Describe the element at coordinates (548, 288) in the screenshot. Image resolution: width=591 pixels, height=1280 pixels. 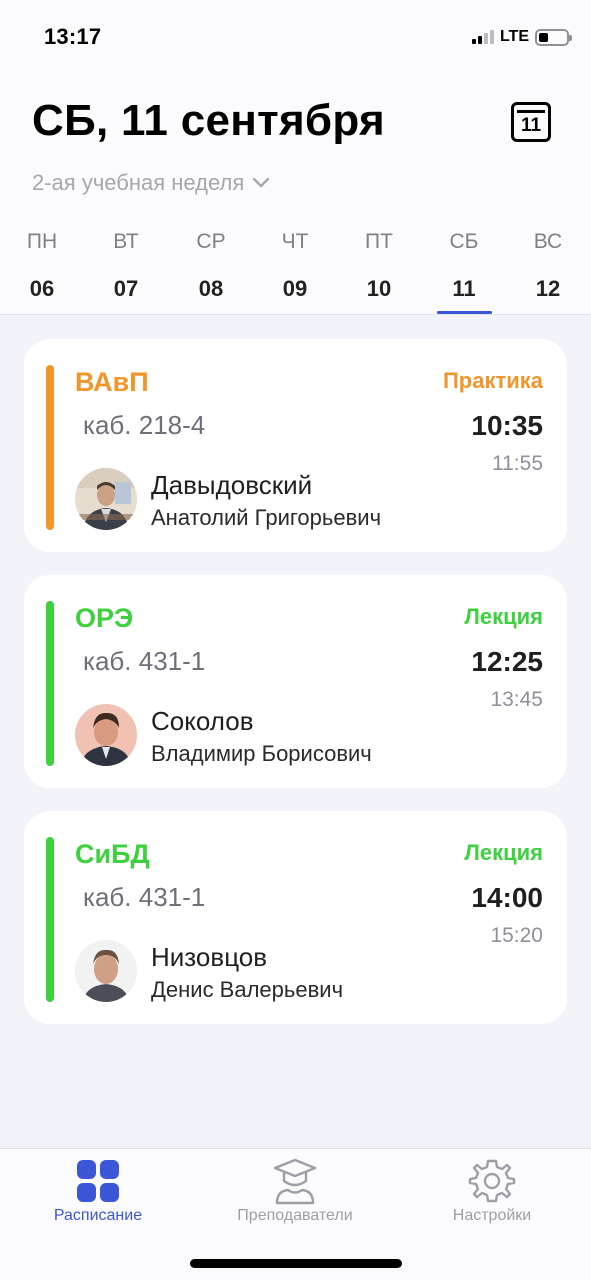
I see `day-number: 12` at that location.